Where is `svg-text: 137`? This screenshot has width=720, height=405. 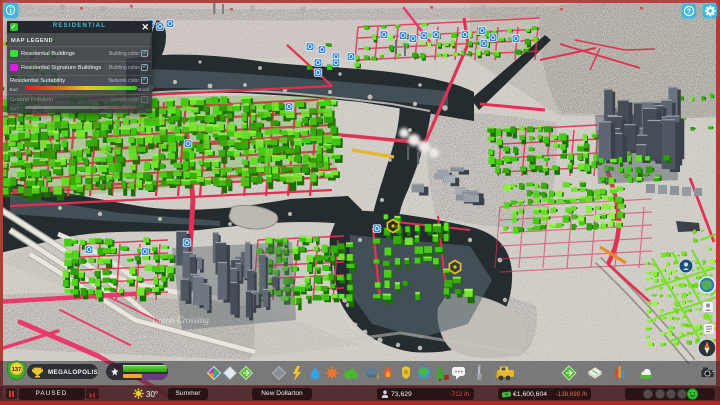
svg-text: 137 is located at coordinates (16, 370).